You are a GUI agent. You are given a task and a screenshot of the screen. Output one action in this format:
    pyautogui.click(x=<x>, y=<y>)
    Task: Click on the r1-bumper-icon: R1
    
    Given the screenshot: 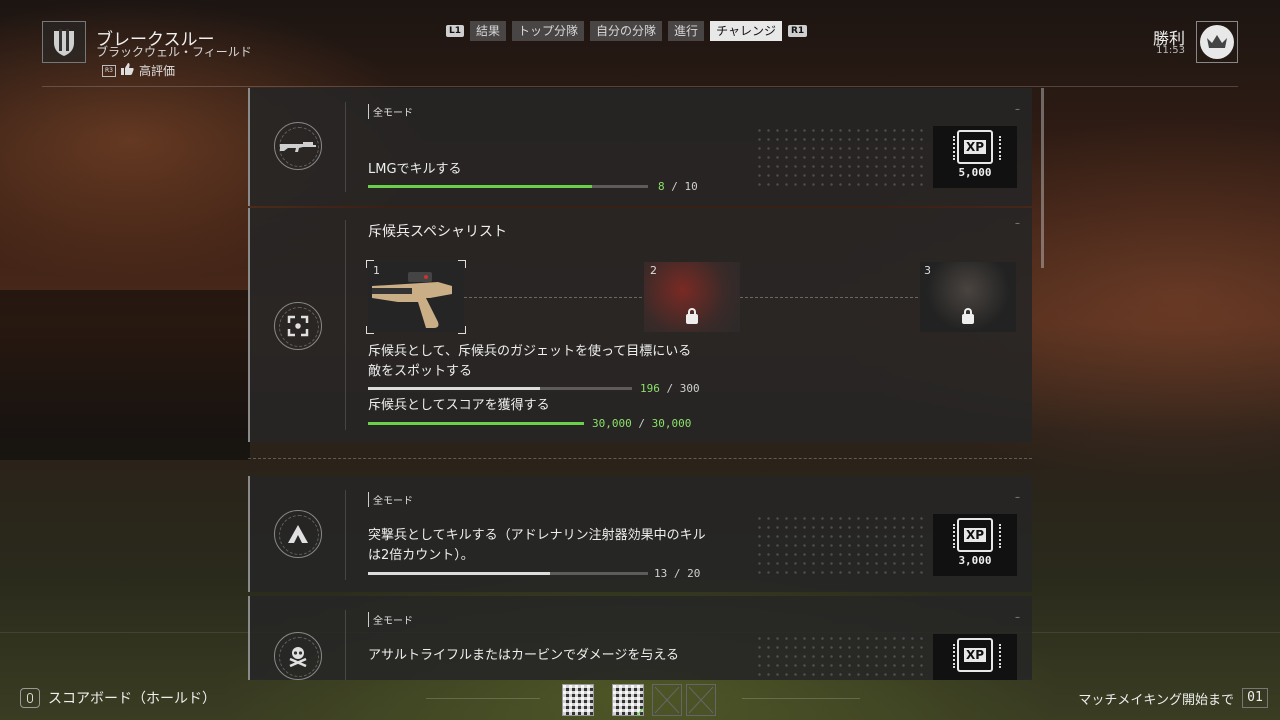 What is the action you would take?
    pyautogui.click(x=797, y=31)
    